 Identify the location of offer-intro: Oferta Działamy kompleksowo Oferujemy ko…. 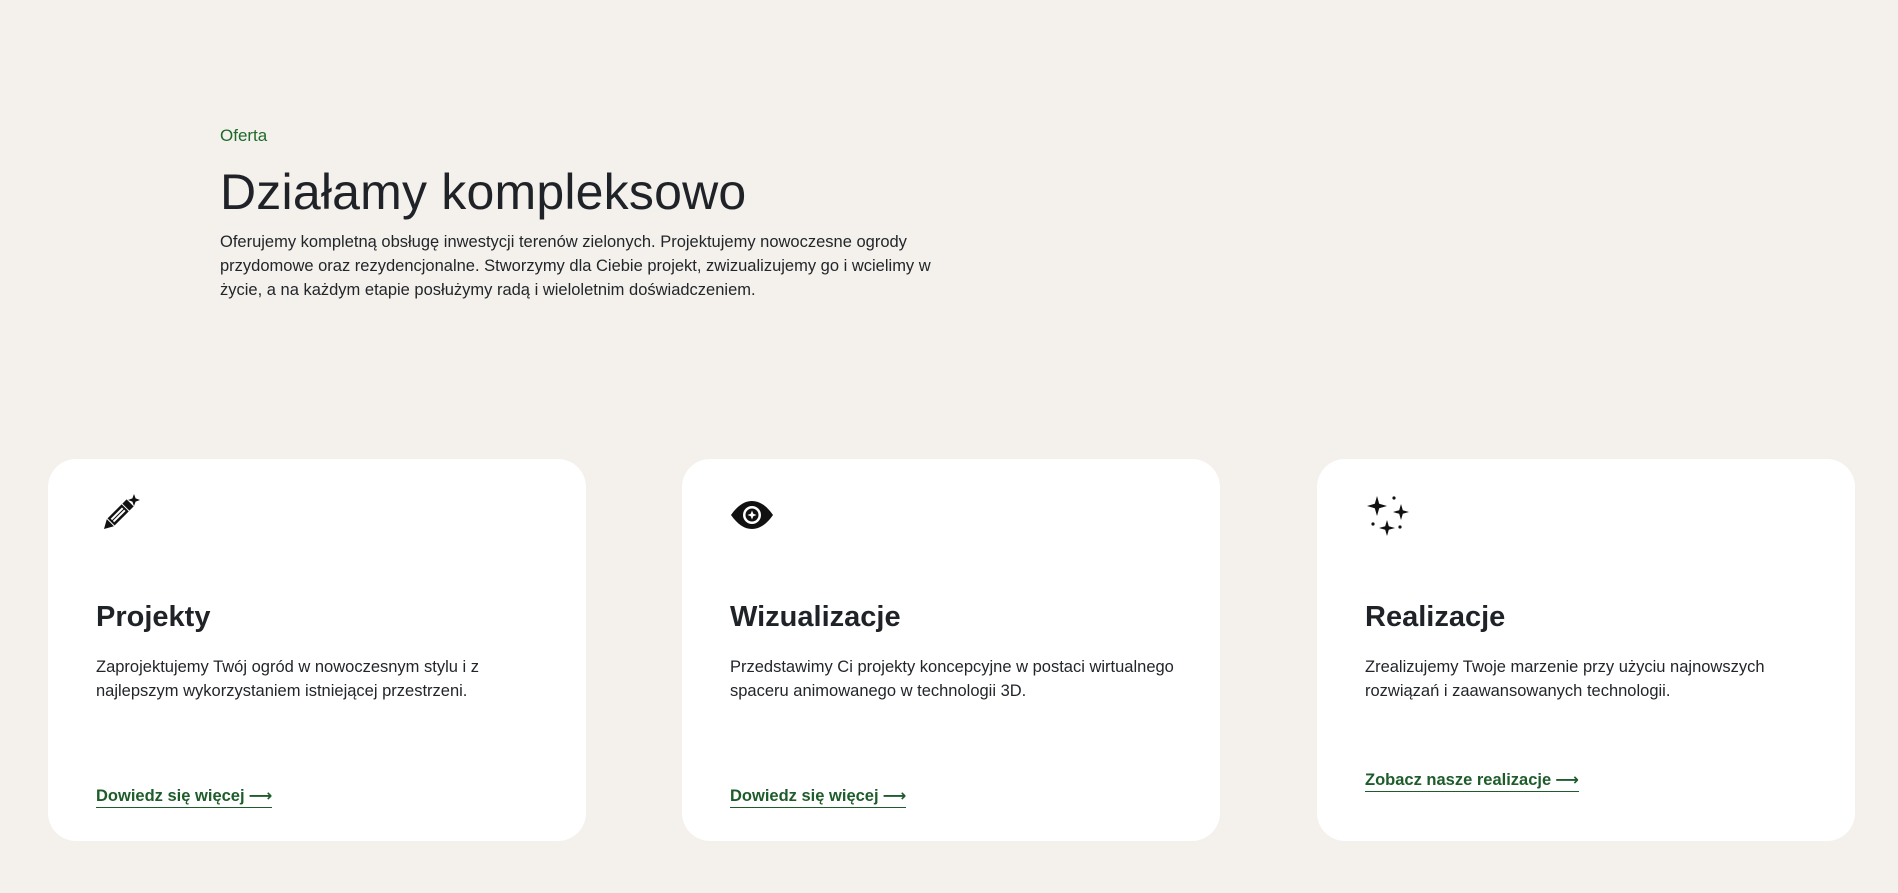
(590, 214).